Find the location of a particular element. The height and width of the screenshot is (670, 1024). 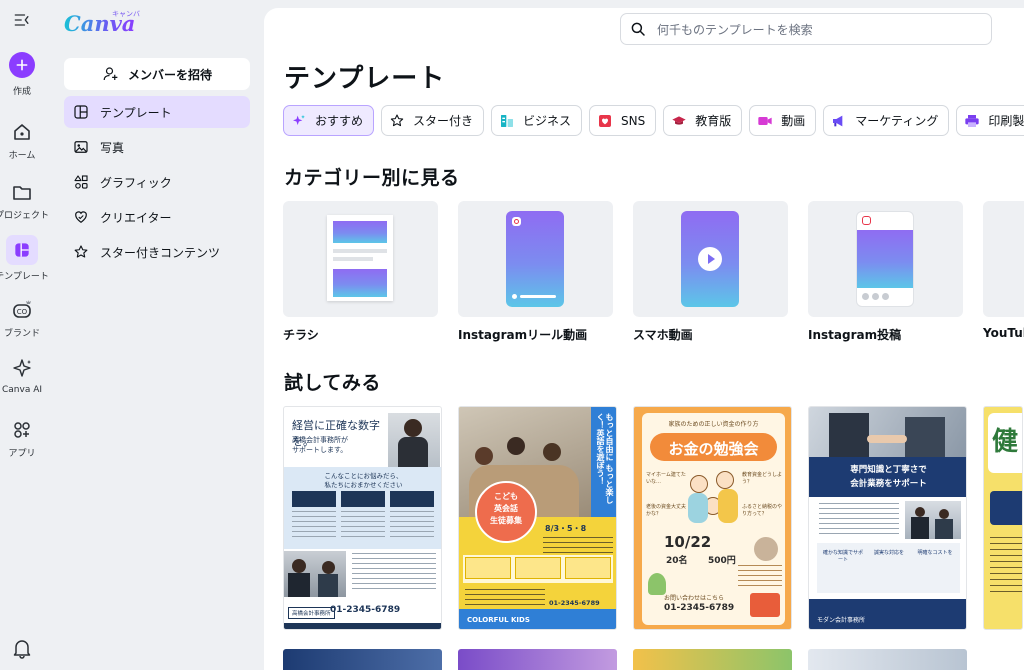

template-office: 高橋会計事務所 is located at coordinates (311, 613).